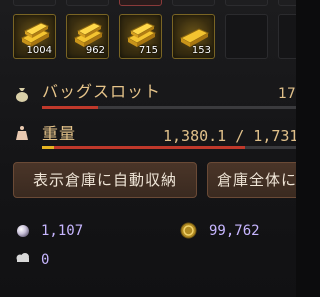 The height and width of the screenshot is (297, 320). Describe the element at coordinates (59, 133) in the screenshot. I see `weight-label: 重量` at that location.